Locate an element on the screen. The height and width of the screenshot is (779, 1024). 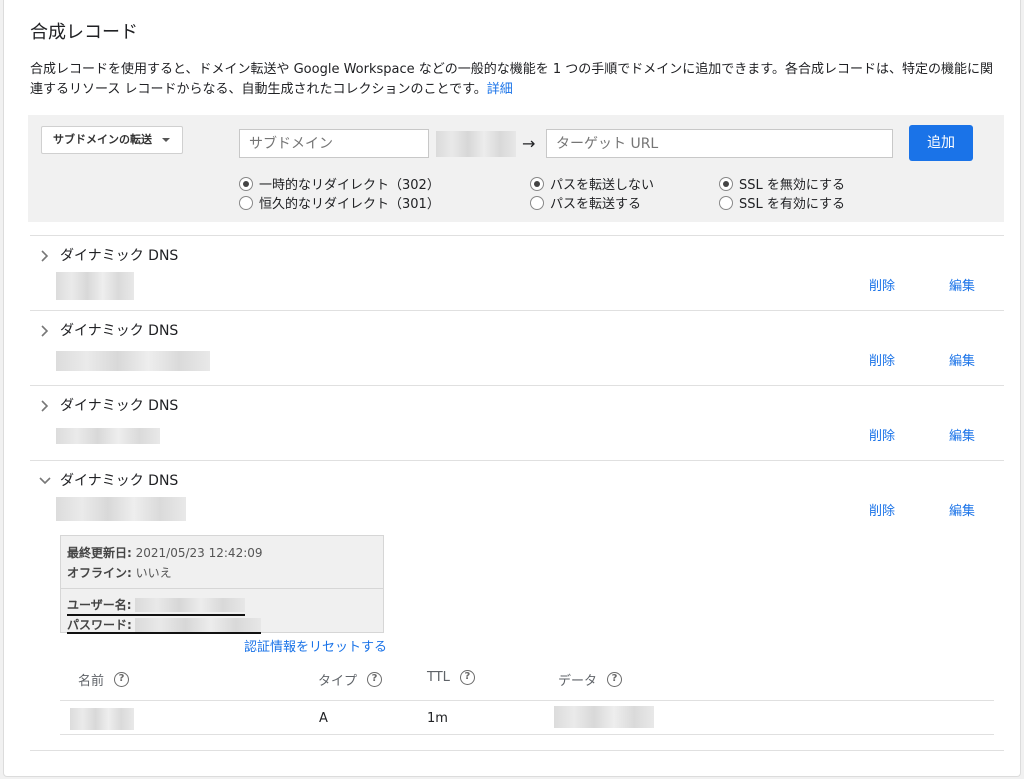
type-cell: A is located at coordinates (323, 718).